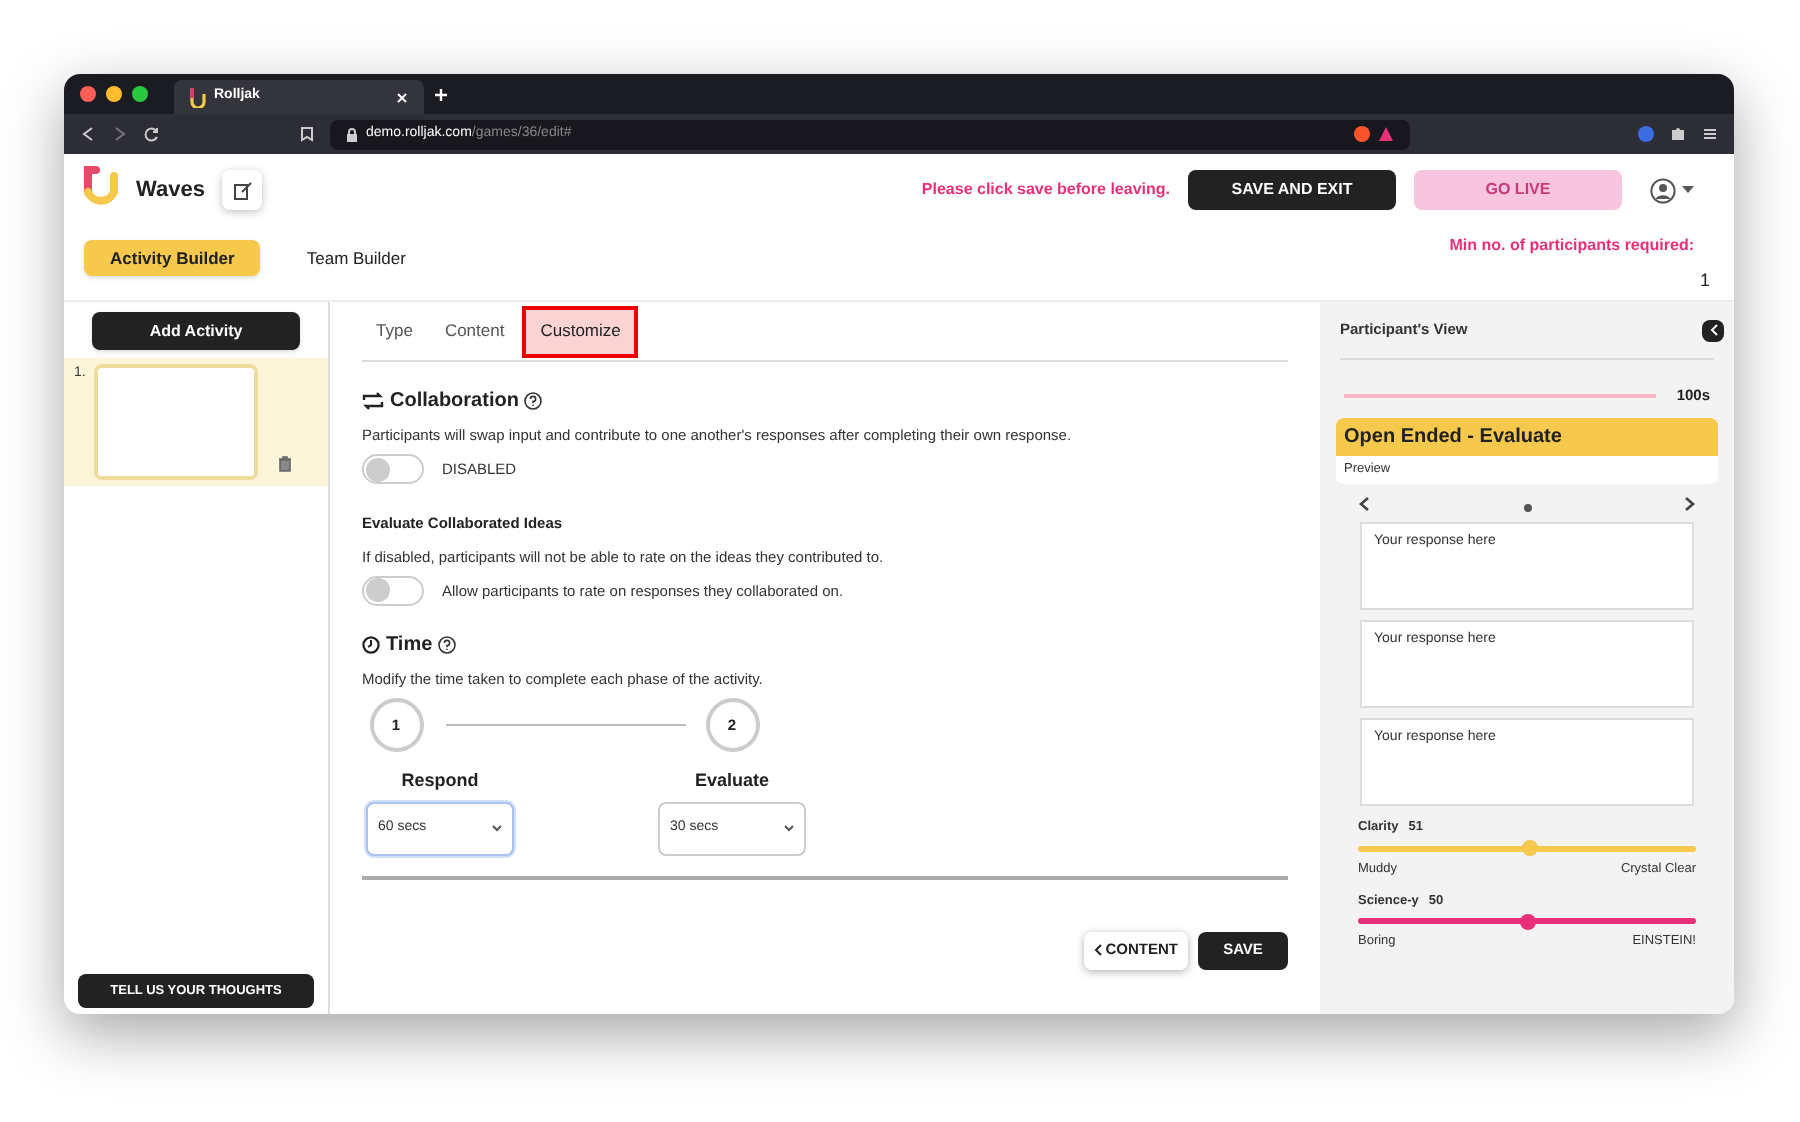 The image size is (1800, 1122). I want to click on minimize-icon, so click(114, 94).